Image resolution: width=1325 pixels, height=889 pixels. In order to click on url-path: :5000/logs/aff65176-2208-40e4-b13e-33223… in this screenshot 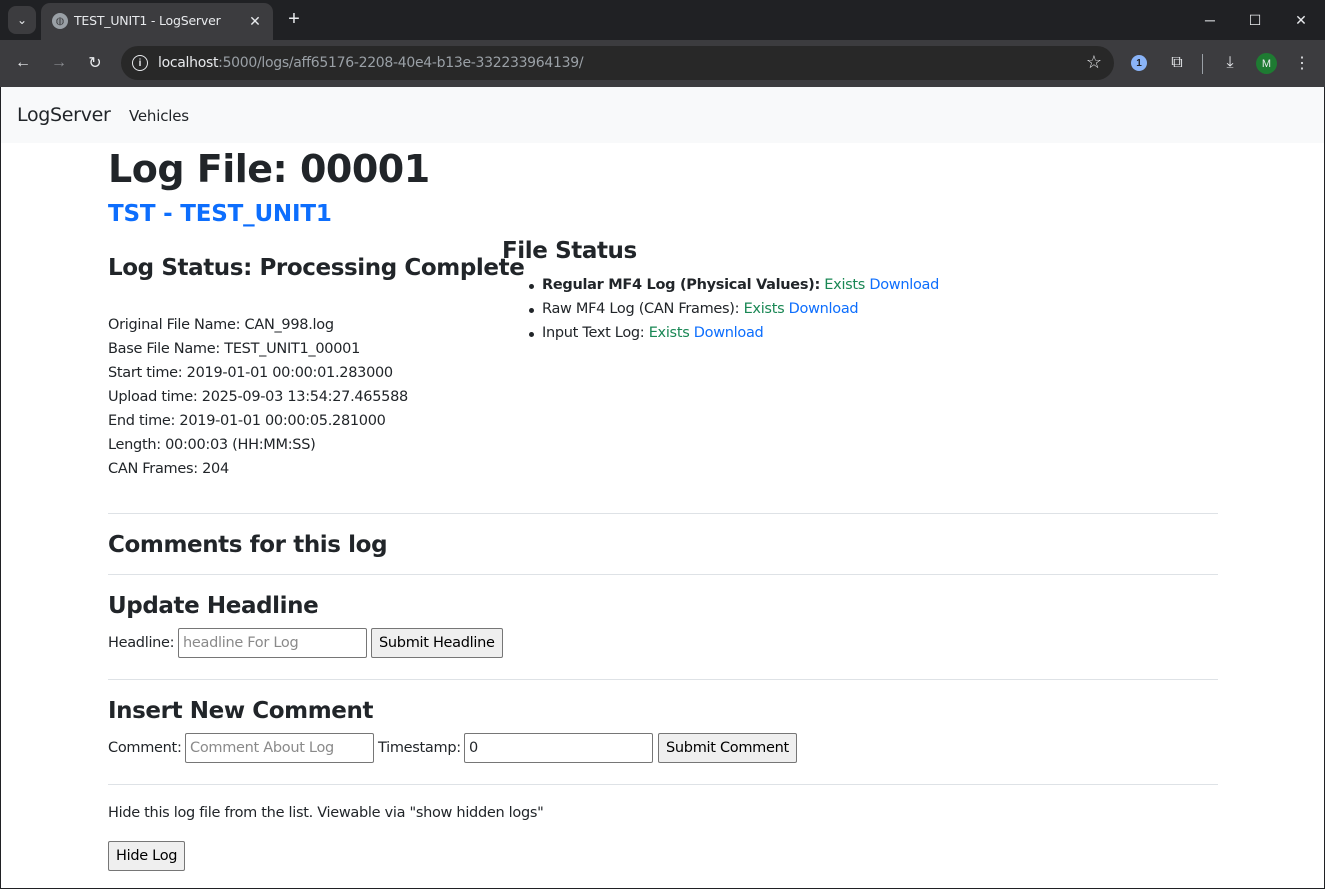, I will do `click(401, 63)`.